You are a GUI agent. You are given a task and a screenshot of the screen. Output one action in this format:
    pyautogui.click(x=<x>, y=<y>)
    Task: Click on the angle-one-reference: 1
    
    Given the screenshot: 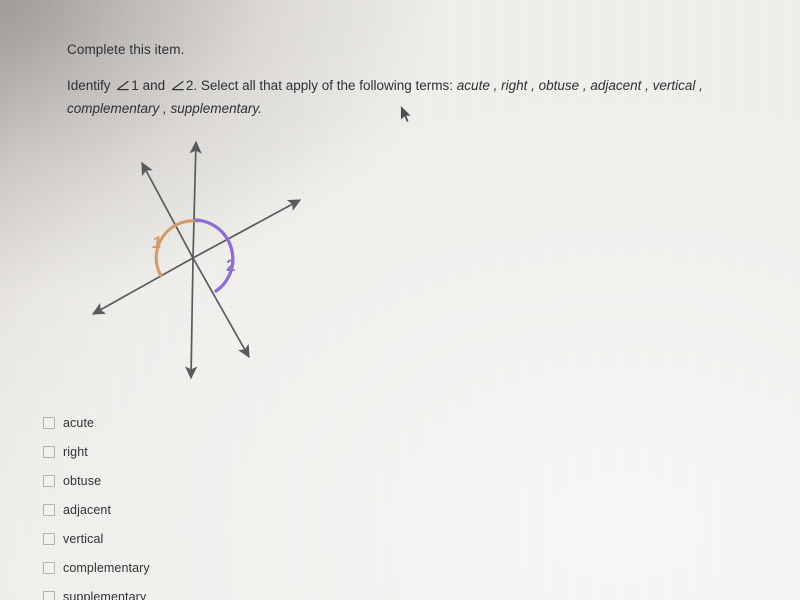 What is the action you would take?
    pyautogui.click(x=135, y=85)
    